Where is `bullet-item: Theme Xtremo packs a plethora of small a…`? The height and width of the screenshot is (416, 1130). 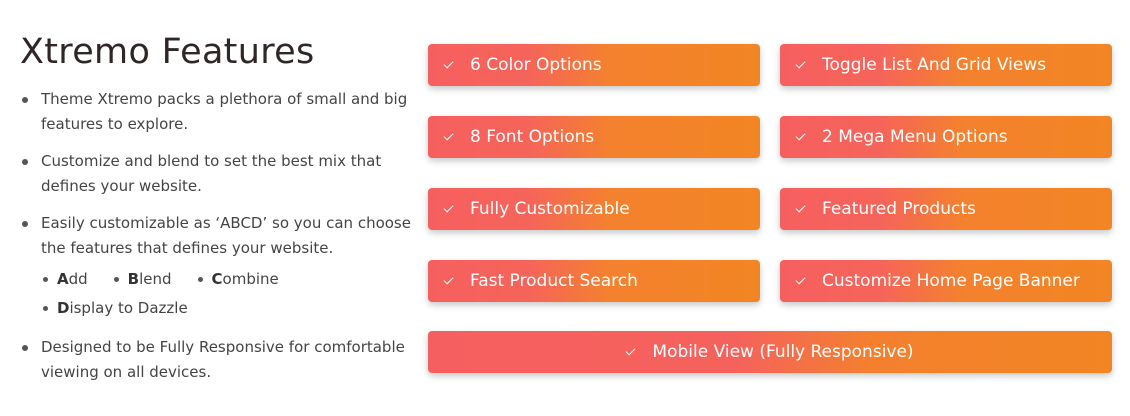
bullet-item: Theme Xtremo packs a plethora of small a… is located at coordinates (220, 112).